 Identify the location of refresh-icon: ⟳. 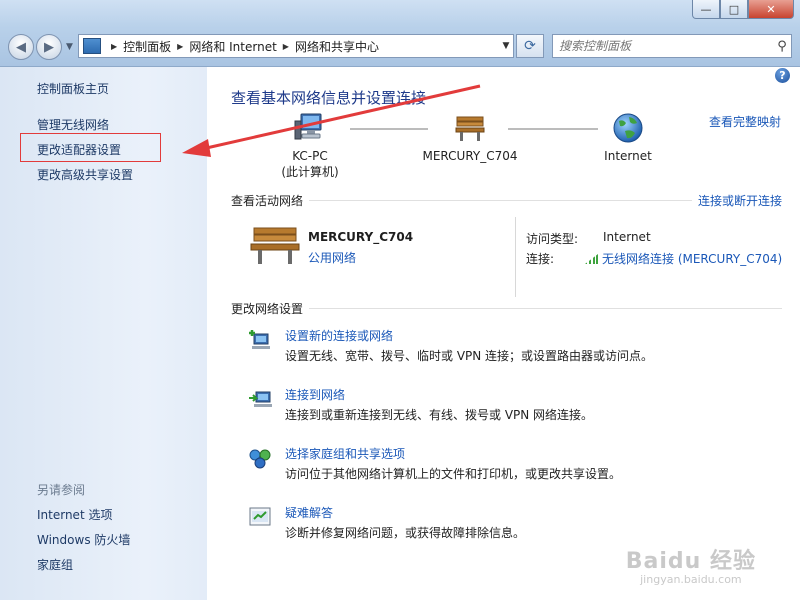
(530, 46).